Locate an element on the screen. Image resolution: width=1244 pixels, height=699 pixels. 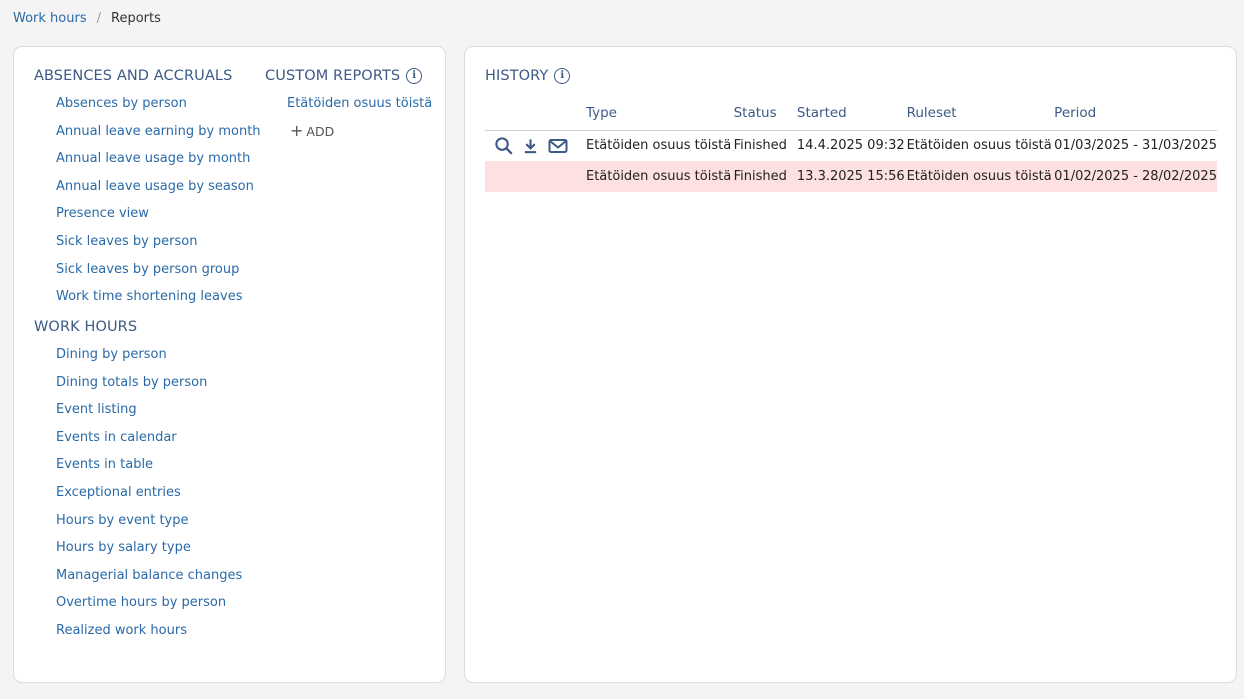
report-link: Annual leave earning by month is located at coordinates (158, 138).